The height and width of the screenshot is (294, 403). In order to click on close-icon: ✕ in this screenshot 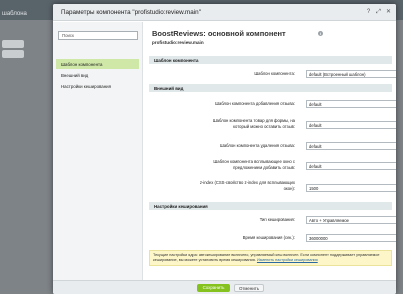, I will do `click(388, 12)`.